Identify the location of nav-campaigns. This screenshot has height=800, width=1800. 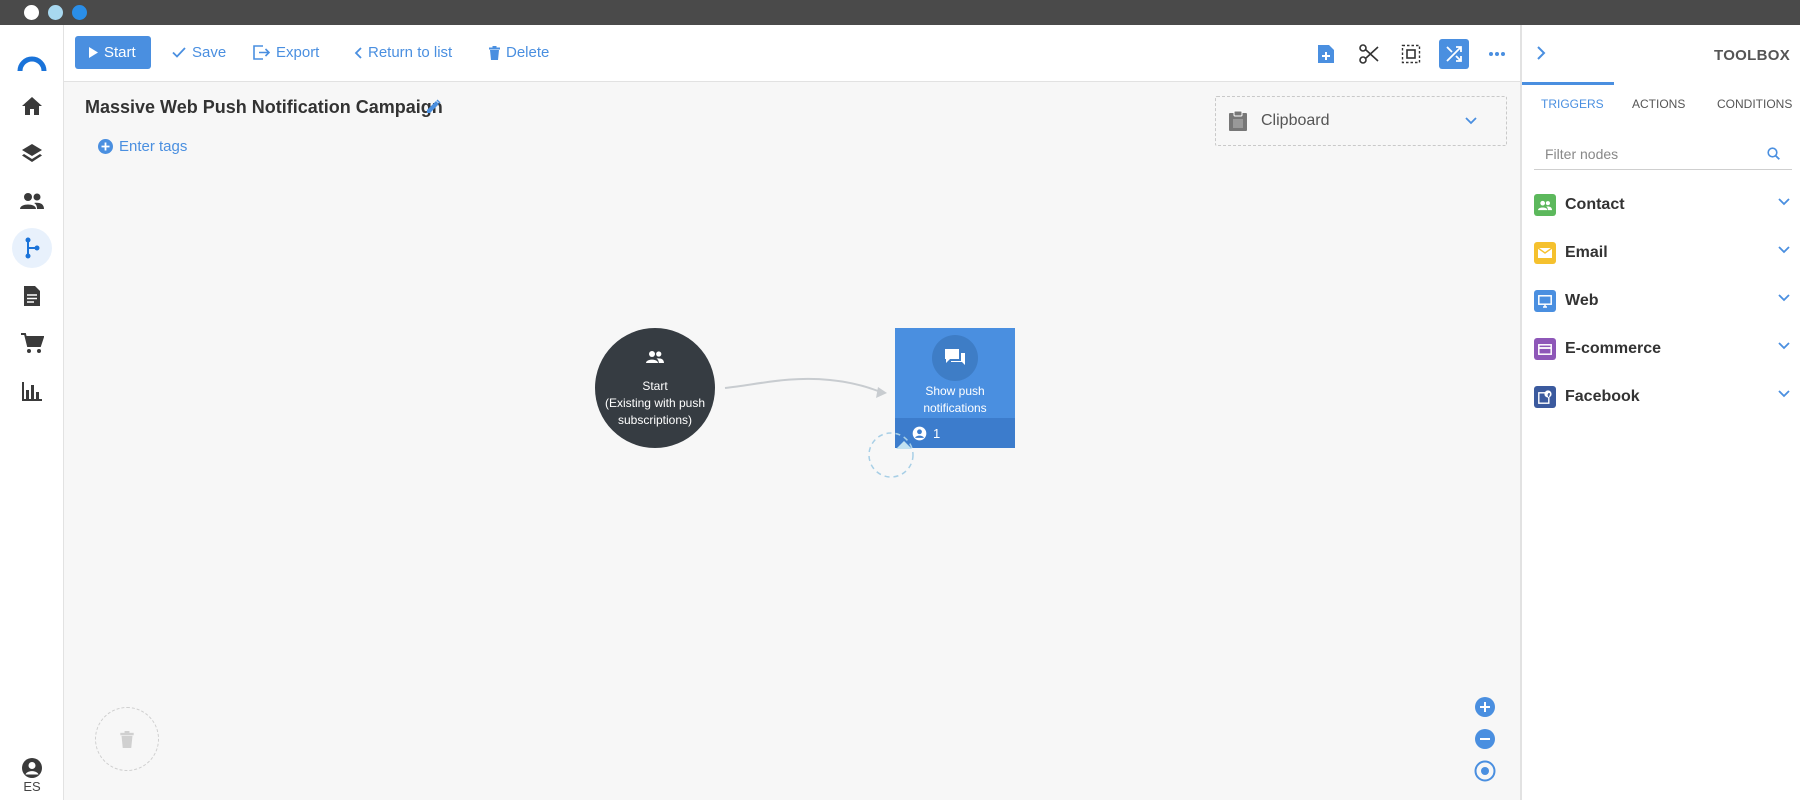
(32, 248).